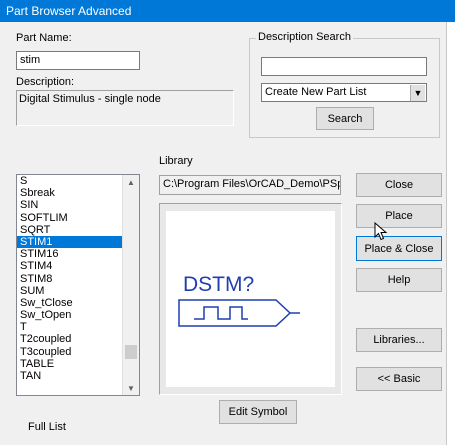 This screenshot has height=445, width=455. What do you see at coordinates (344, 66) in the screenshot?
I see `description-search-input` at bounding box center [344, 66].